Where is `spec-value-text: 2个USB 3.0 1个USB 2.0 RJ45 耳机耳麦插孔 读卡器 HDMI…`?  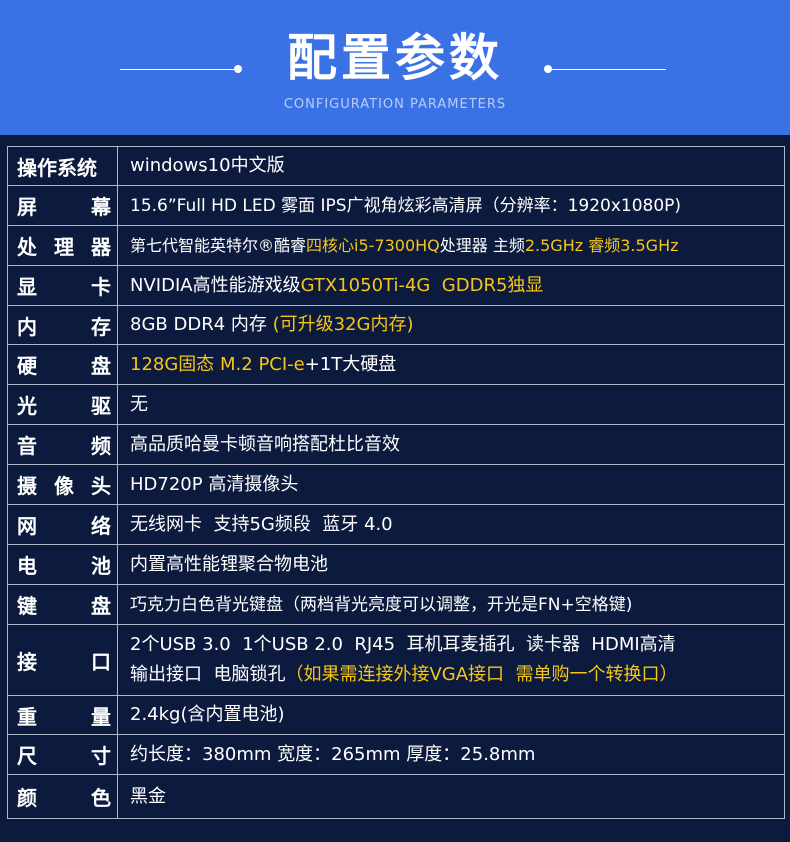
spec-value-text: 2个USB 3.0 1个USB 2.0 RJ45 耳机耳麦插孔 读卡器 HDMI… is located at coordinates (403, 644).